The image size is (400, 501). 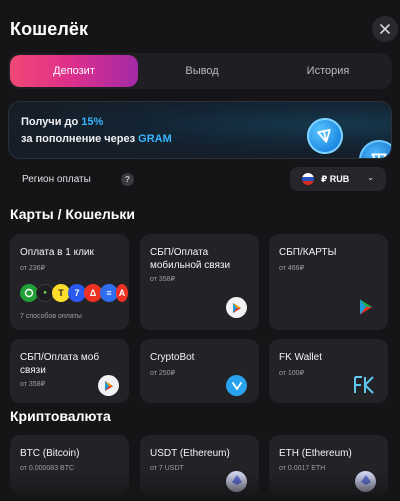 What do you see at coordinates (57, 252) in the screenshot?
I see `card-name: Оплата в 1 клик` at bounding box center [57, 252].